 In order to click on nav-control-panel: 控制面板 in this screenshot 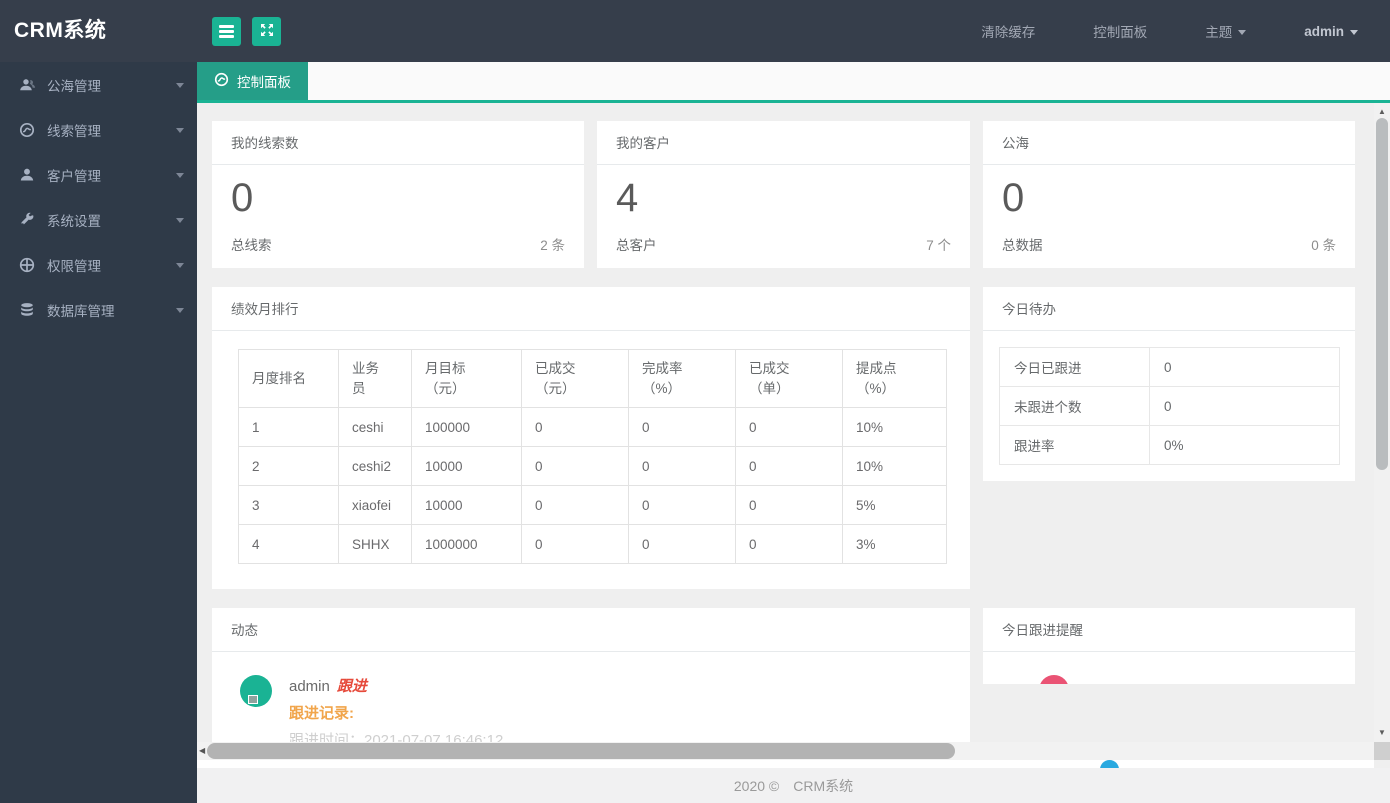, I will do `click(1120, 31)`.